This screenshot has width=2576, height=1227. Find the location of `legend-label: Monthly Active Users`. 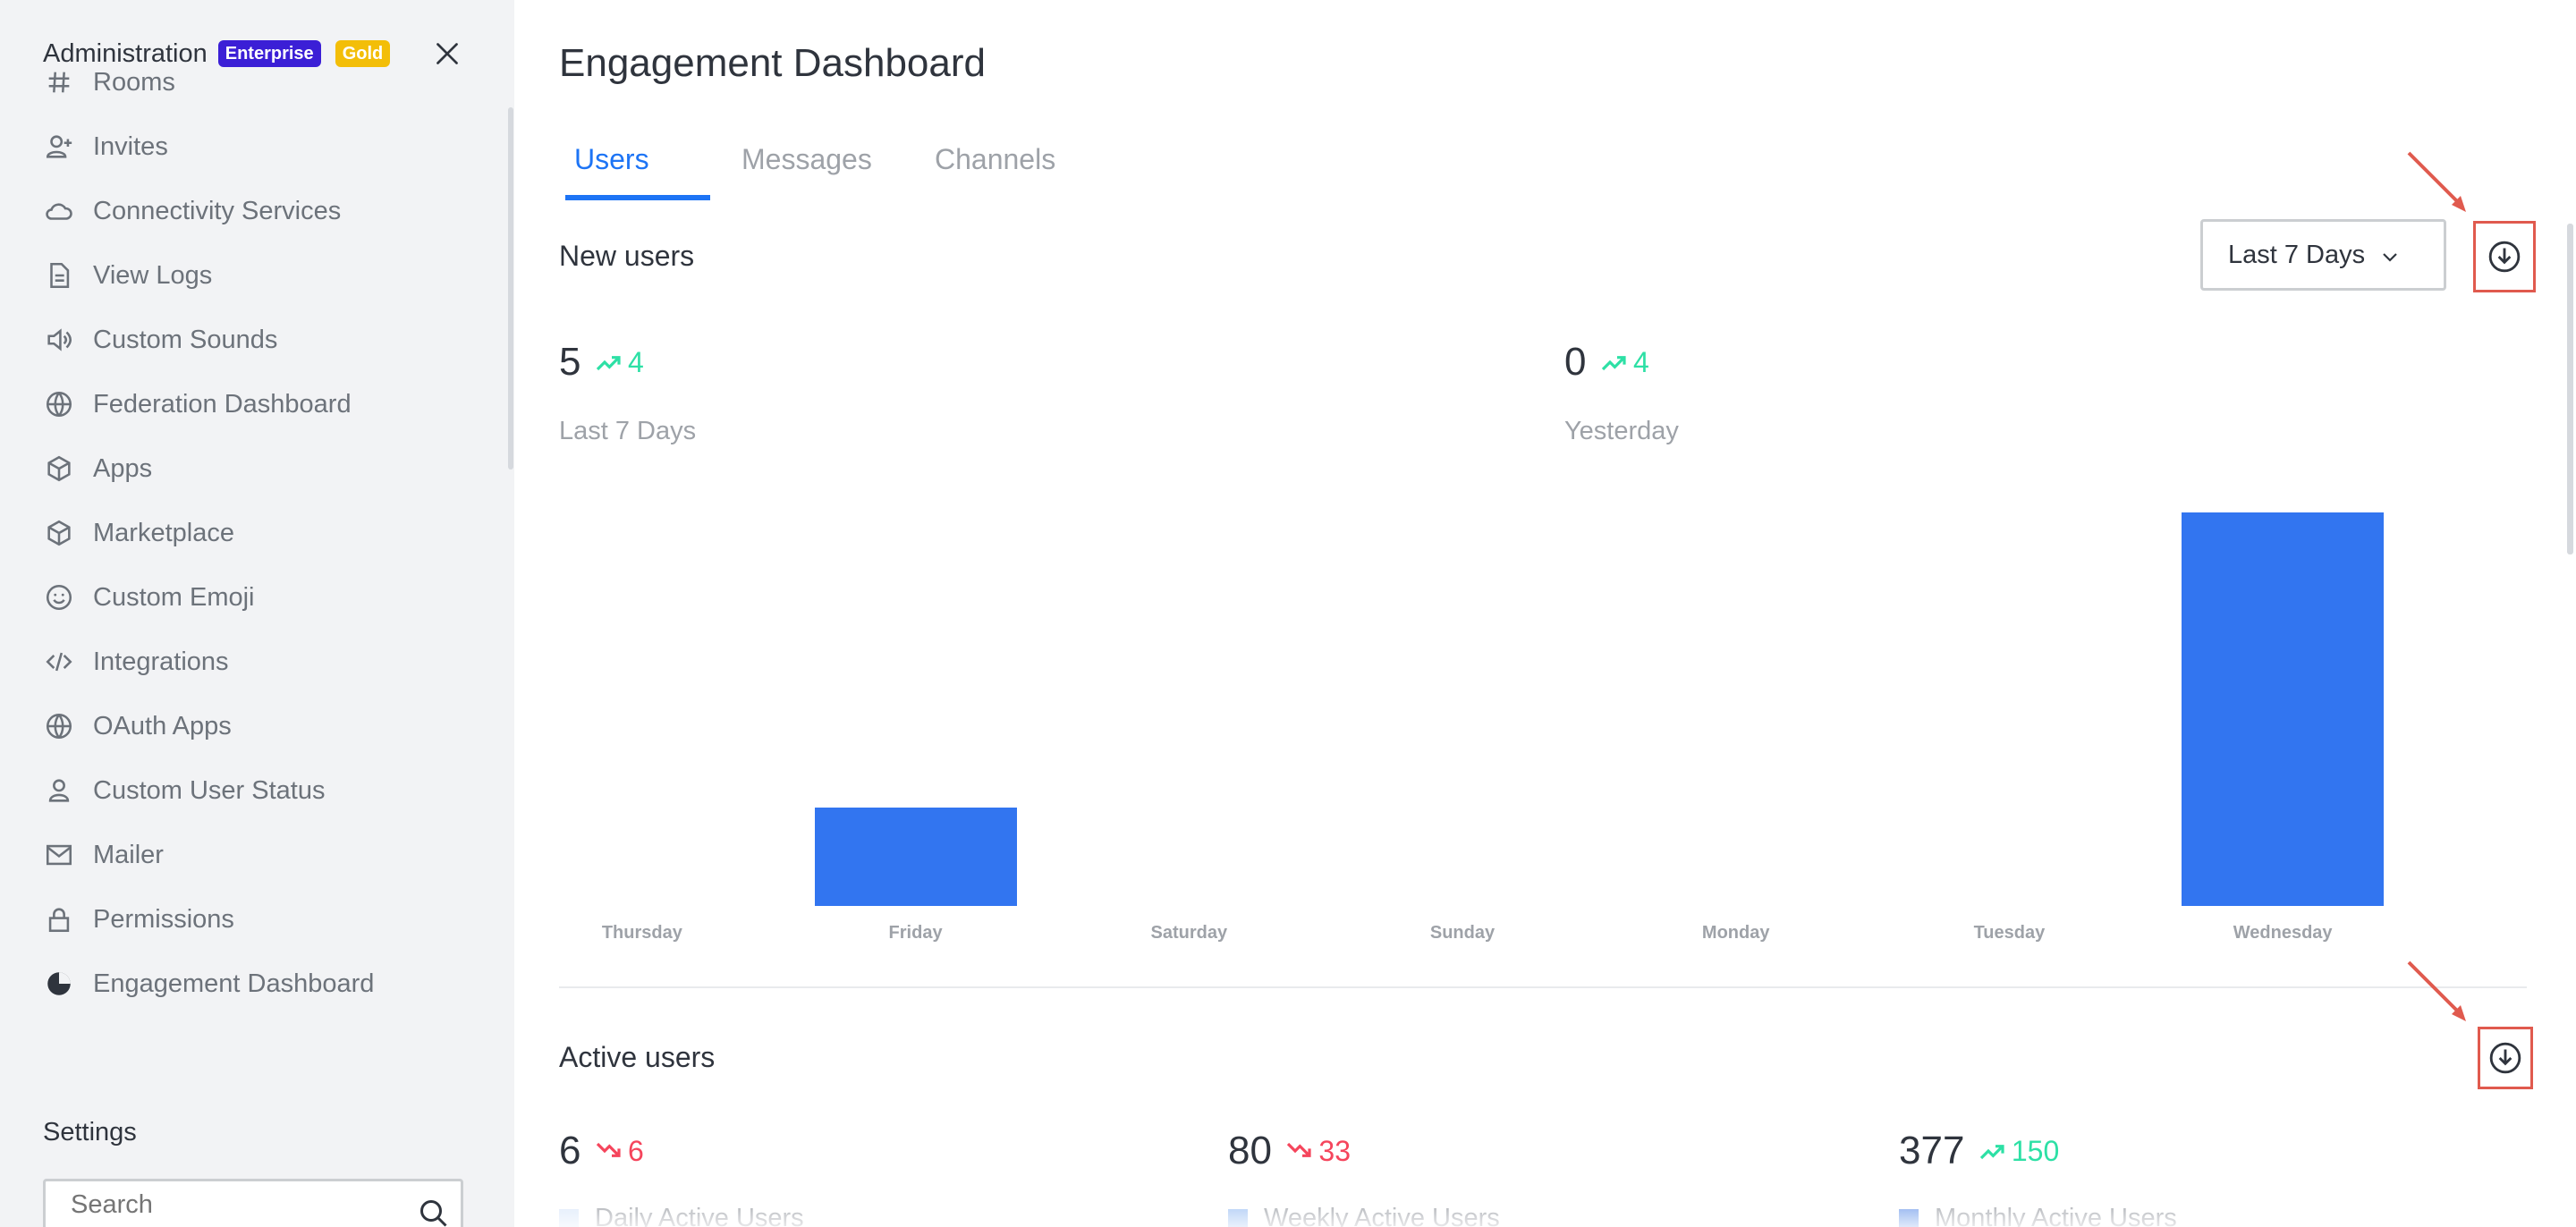

legend-label: Monthly Active Users is located at coordinates (2056, 1215).